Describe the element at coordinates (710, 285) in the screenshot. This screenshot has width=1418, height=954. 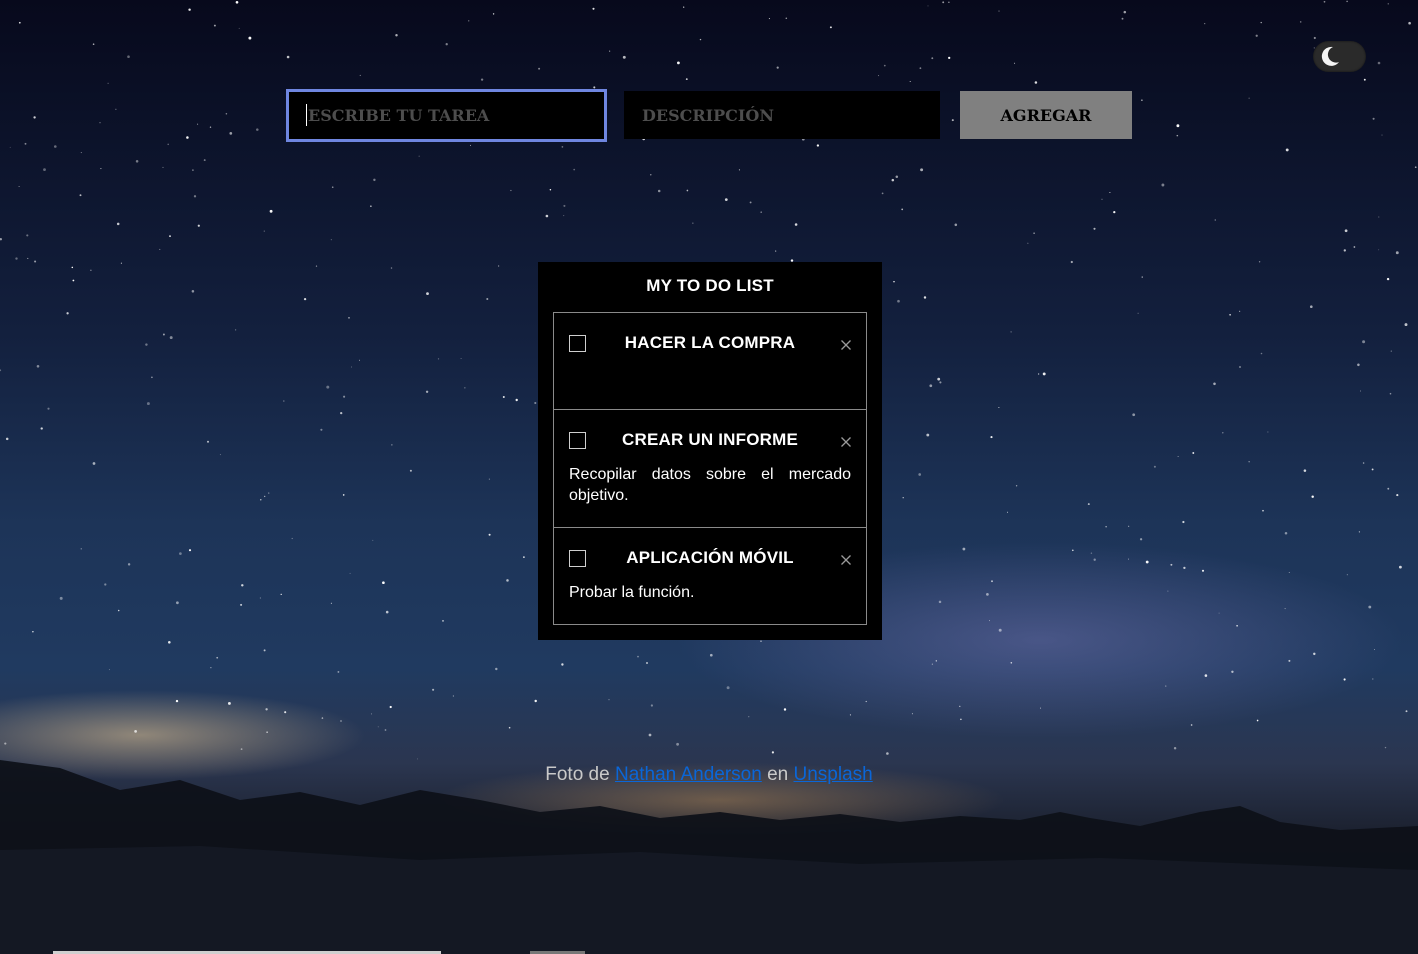
I see `todo-list-title: MY TO DO LIST` at that location.